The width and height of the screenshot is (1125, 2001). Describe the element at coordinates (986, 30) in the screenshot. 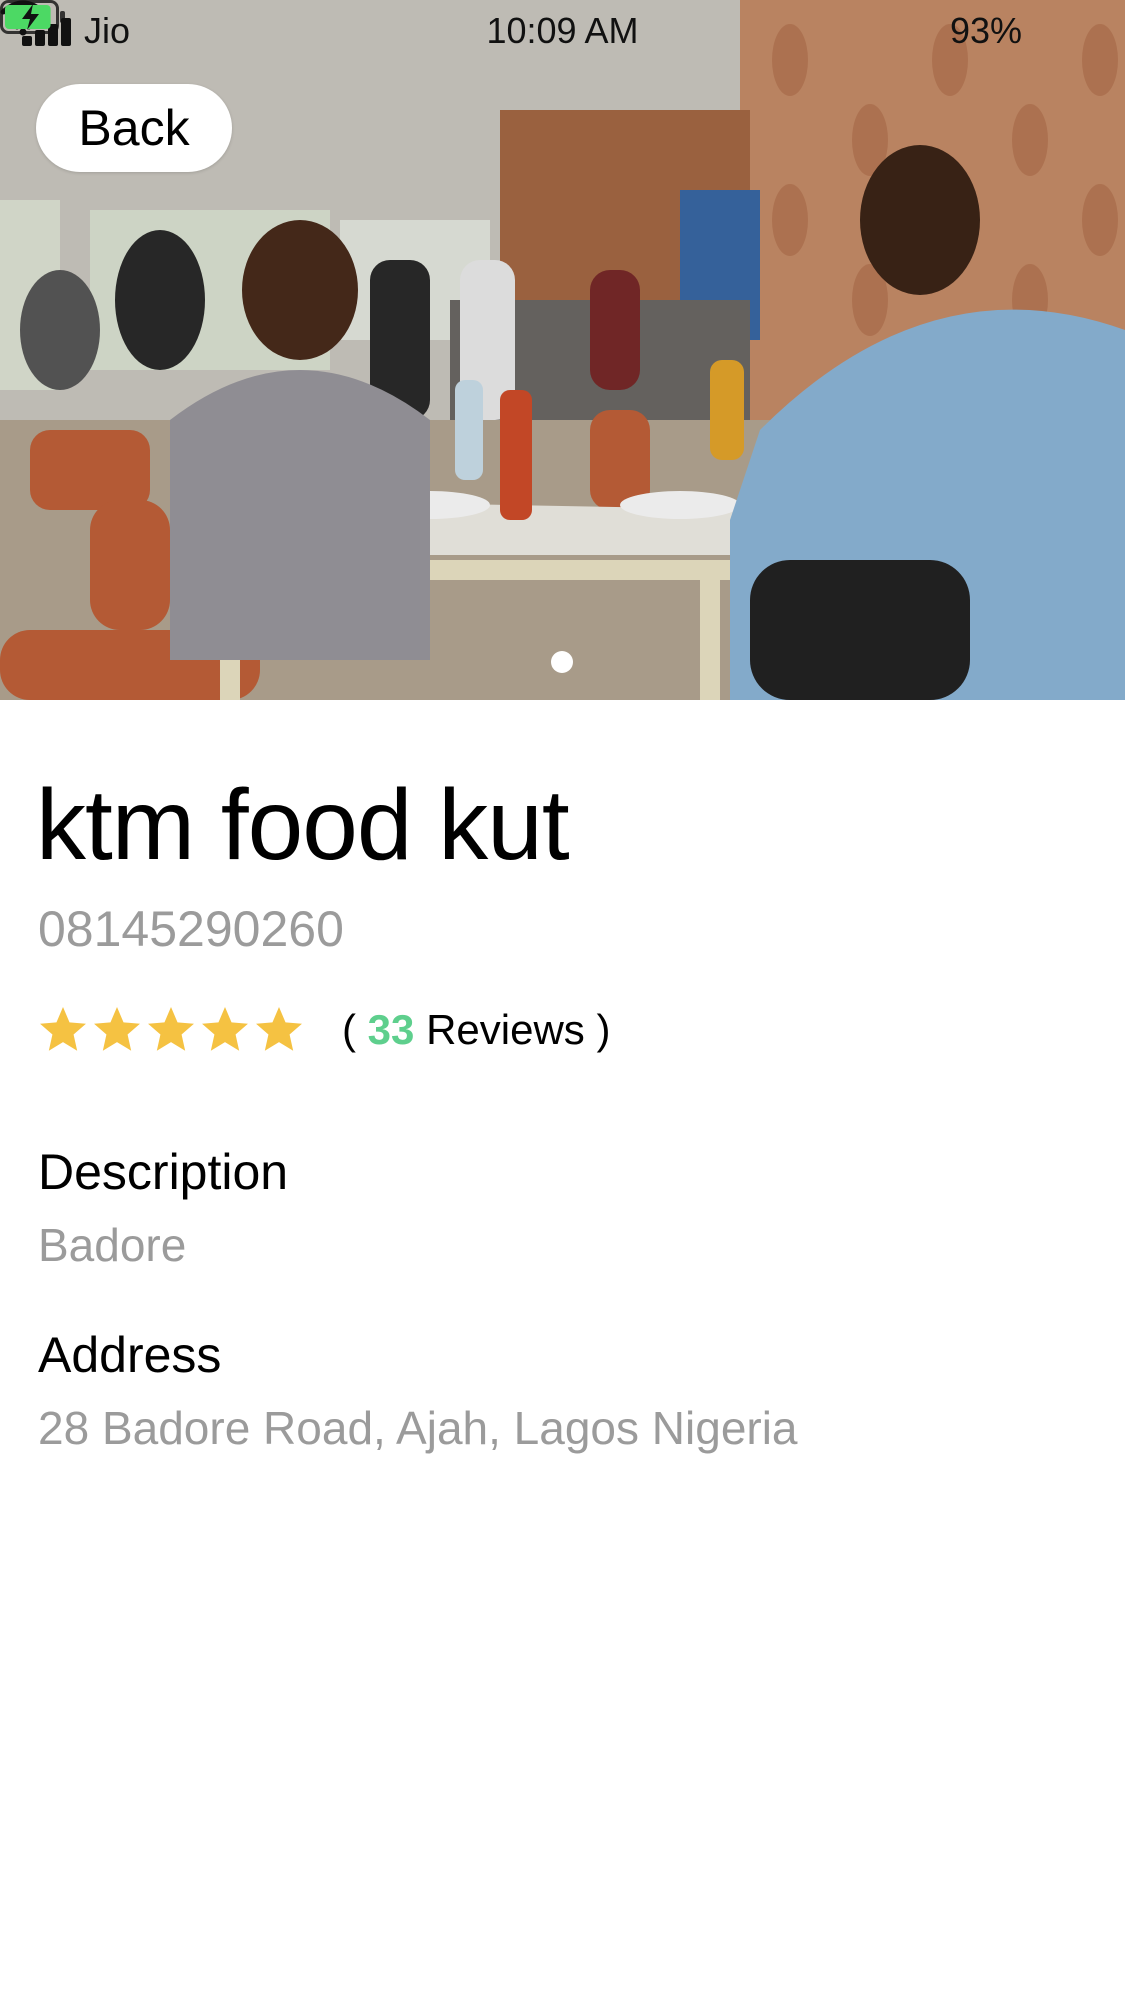

I see `battery-percent: 93%` at that location.